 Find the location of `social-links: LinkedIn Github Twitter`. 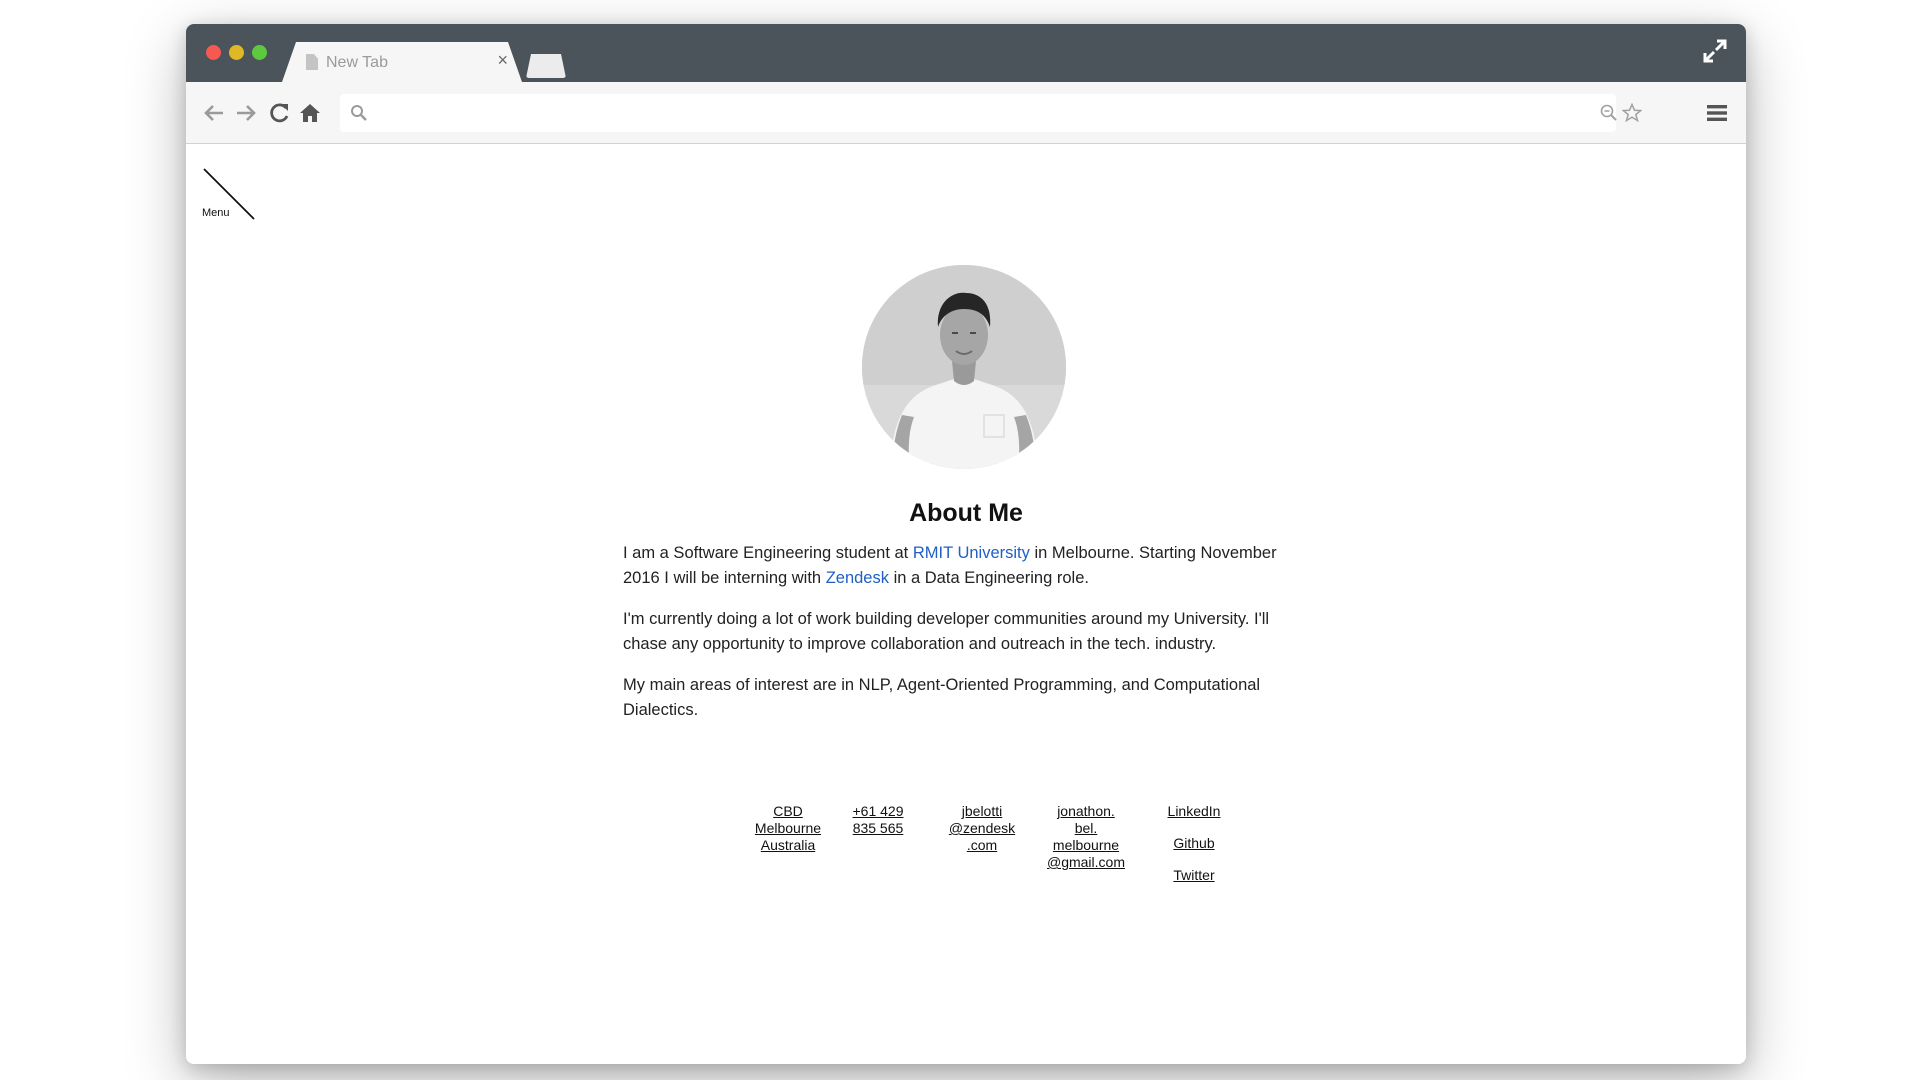

social-links: LinkedIn Github Twitter is located at coordinates (1194, 851).